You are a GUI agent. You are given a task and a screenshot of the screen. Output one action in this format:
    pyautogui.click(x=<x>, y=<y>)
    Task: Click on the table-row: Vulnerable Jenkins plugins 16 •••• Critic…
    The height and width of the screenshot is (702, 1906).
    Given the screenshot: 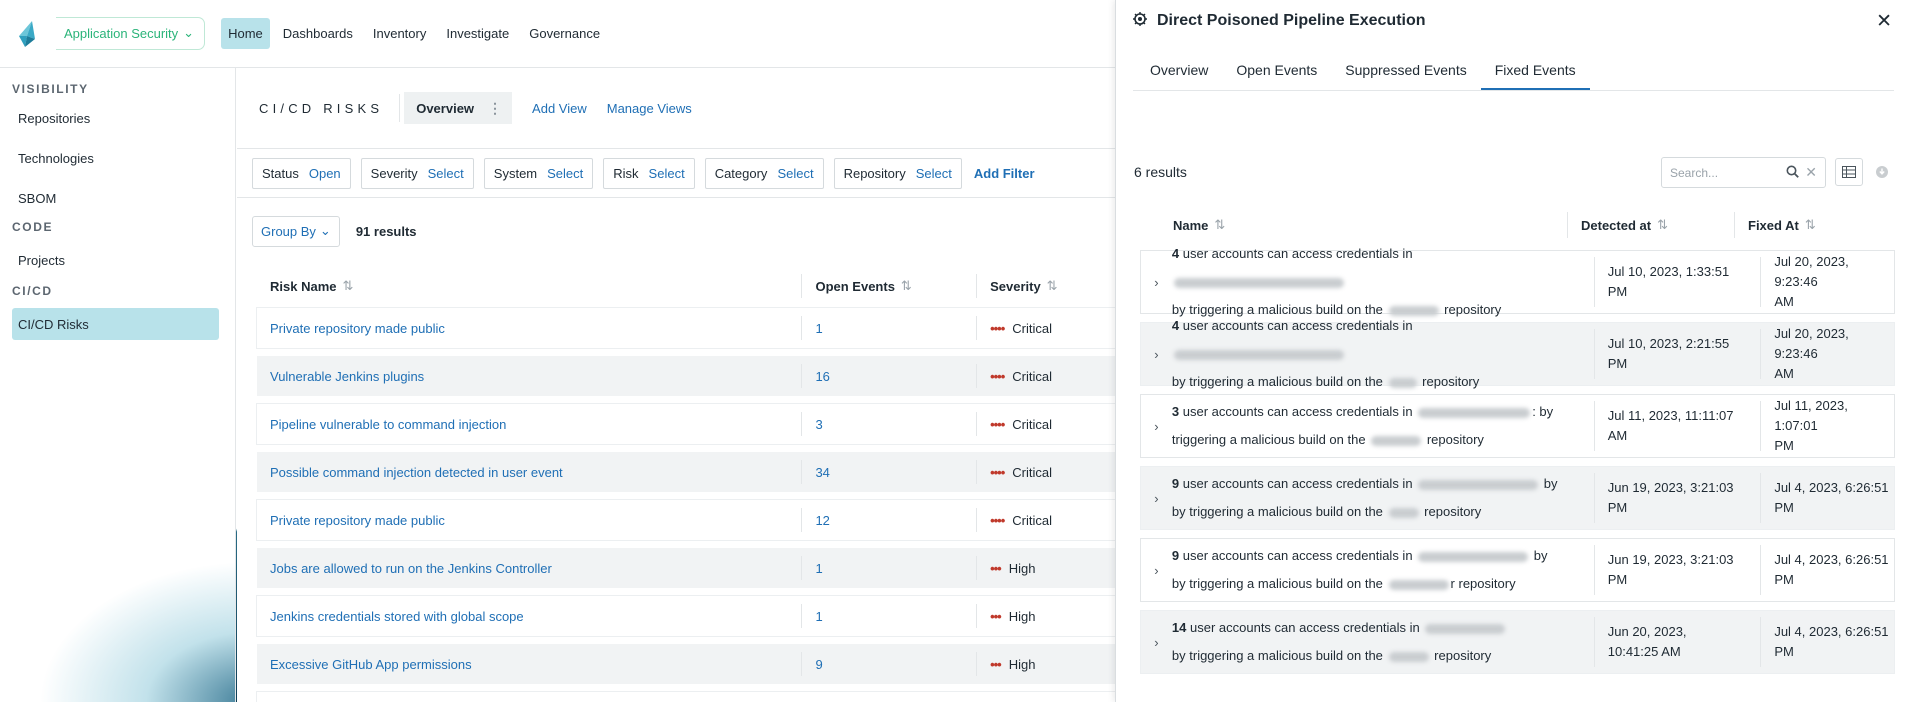 What is the action you would take?
    pyautogui.click(x=686, y=376)
    